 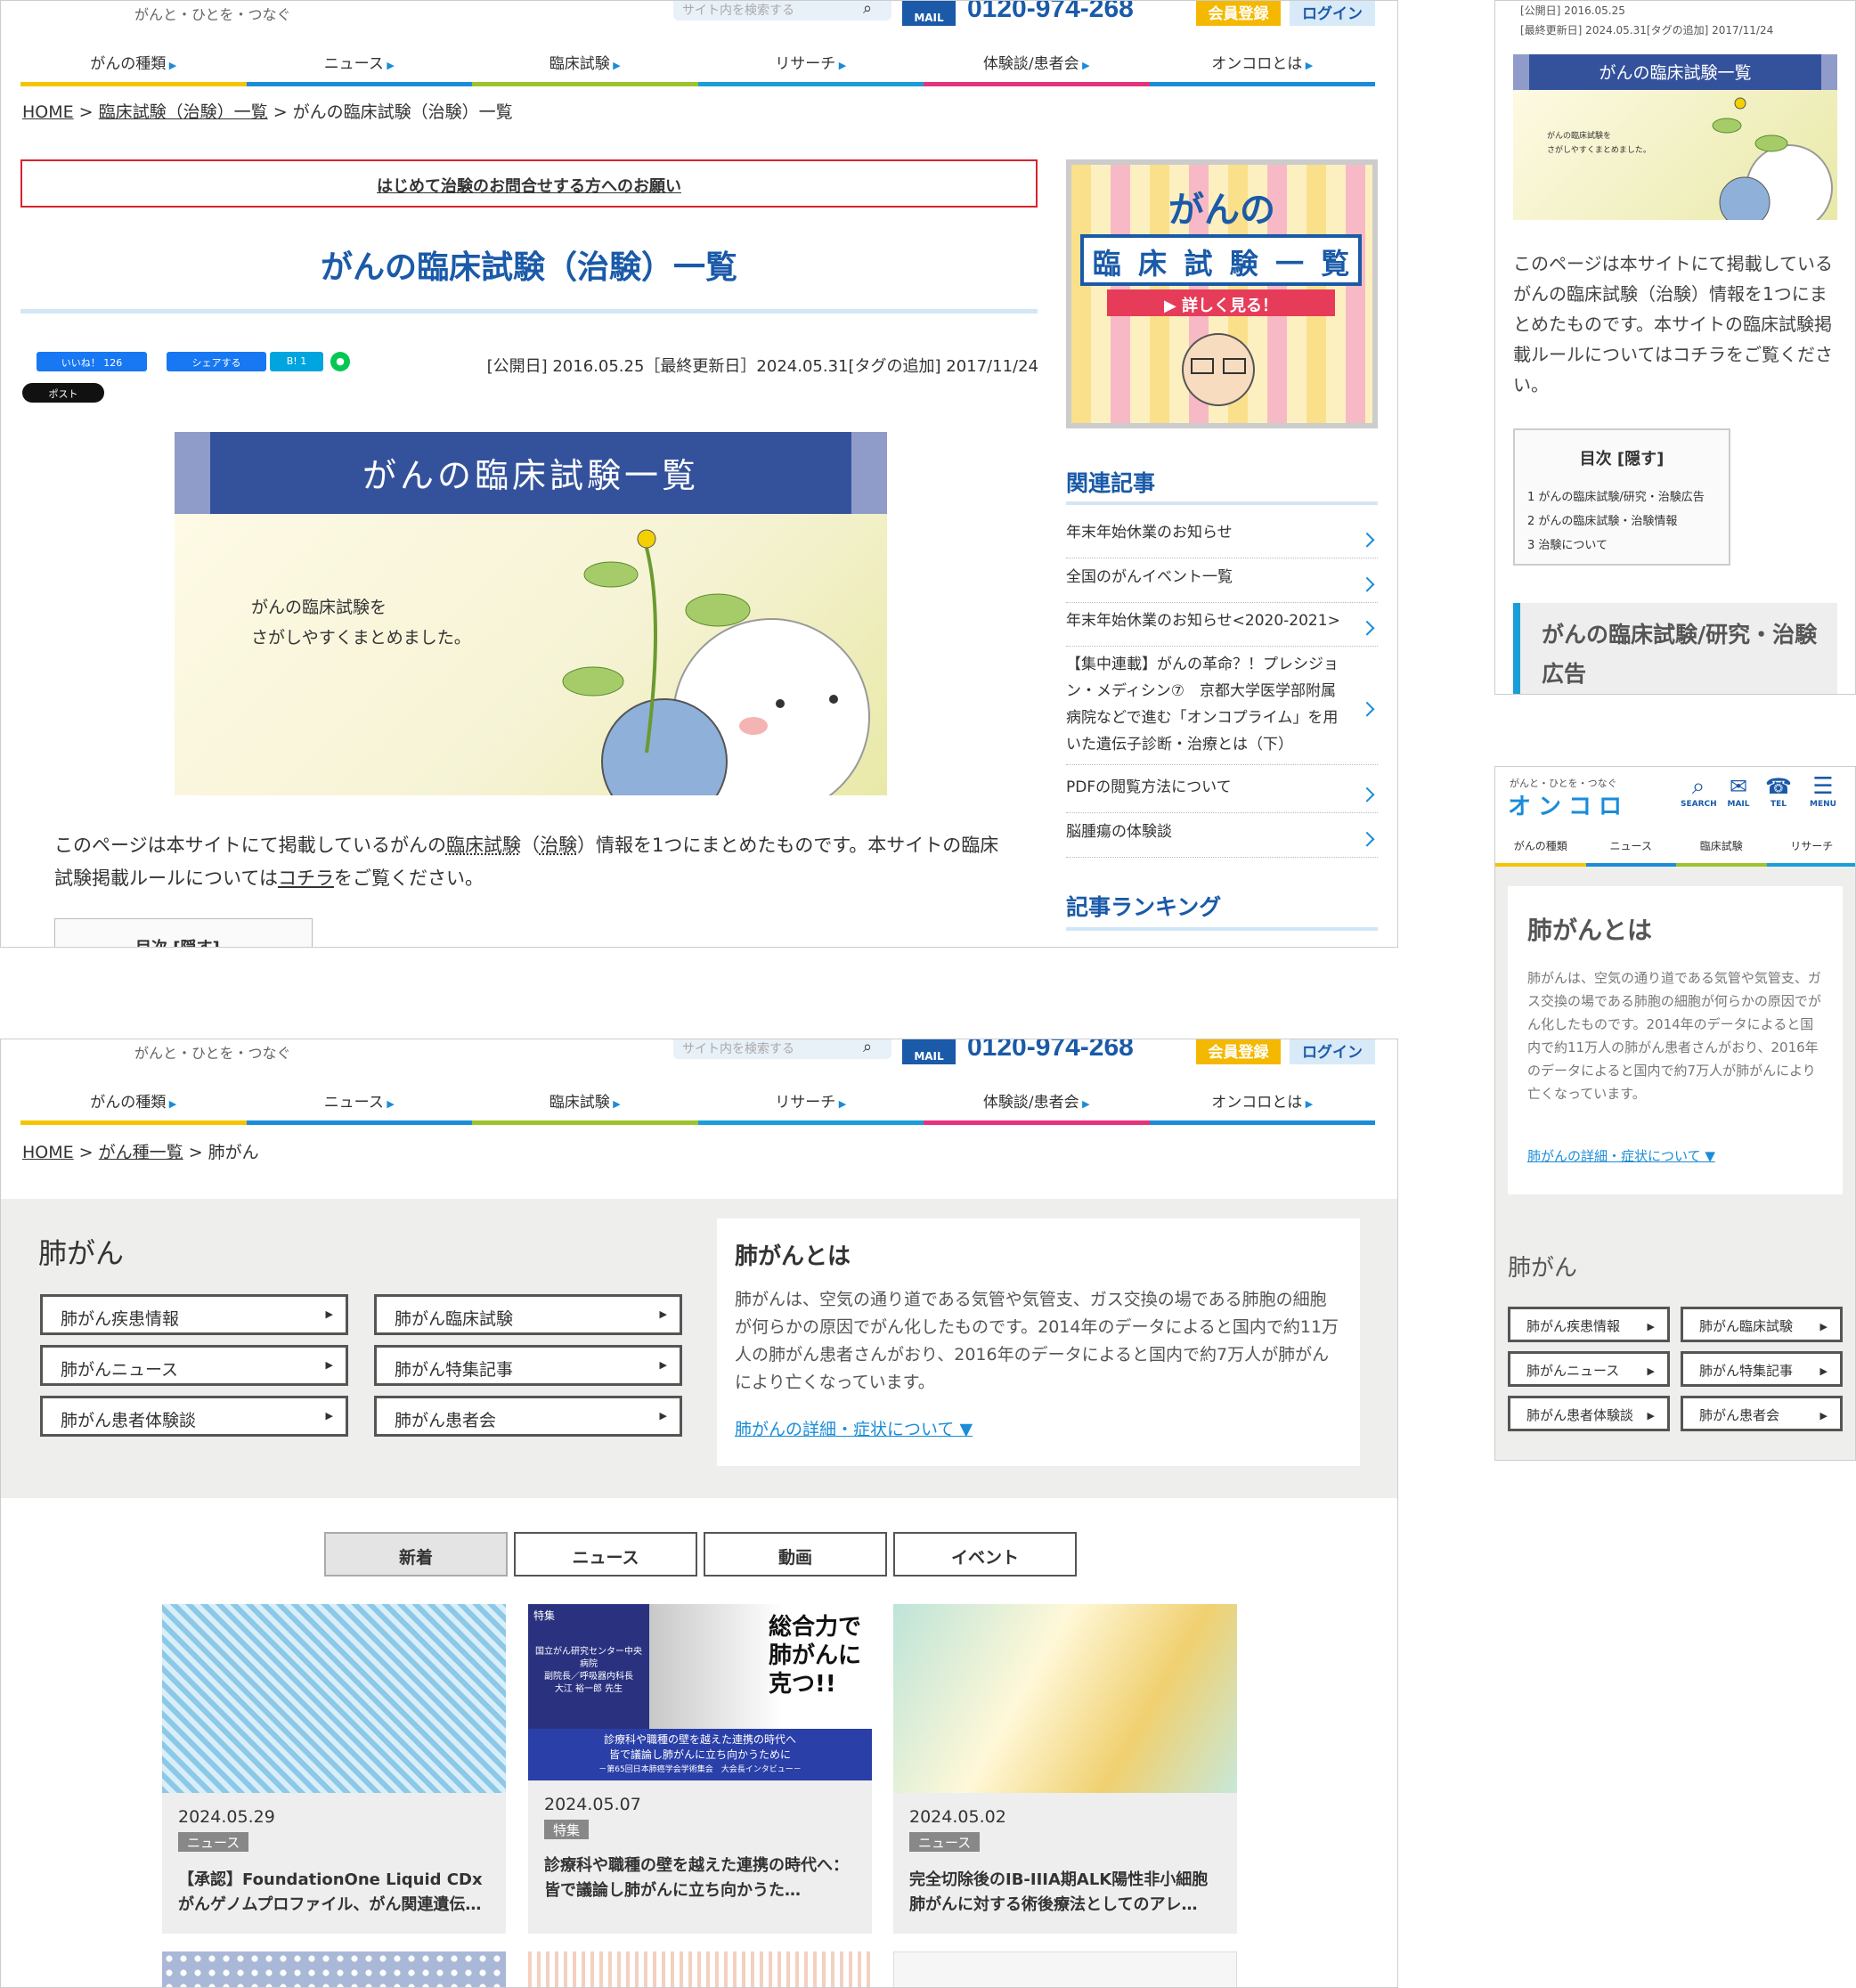 I want to click on facebook-share-button: シェアする, so click(x=216, y=361).